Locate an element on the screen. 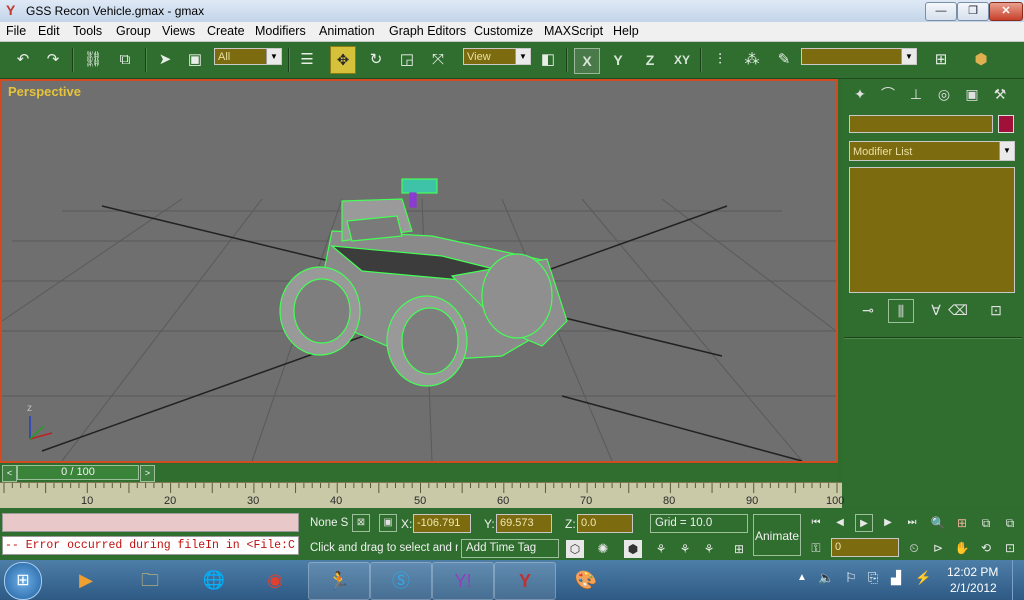  go-to-end-icon: ⏭ is located at coordinates (912, 523).